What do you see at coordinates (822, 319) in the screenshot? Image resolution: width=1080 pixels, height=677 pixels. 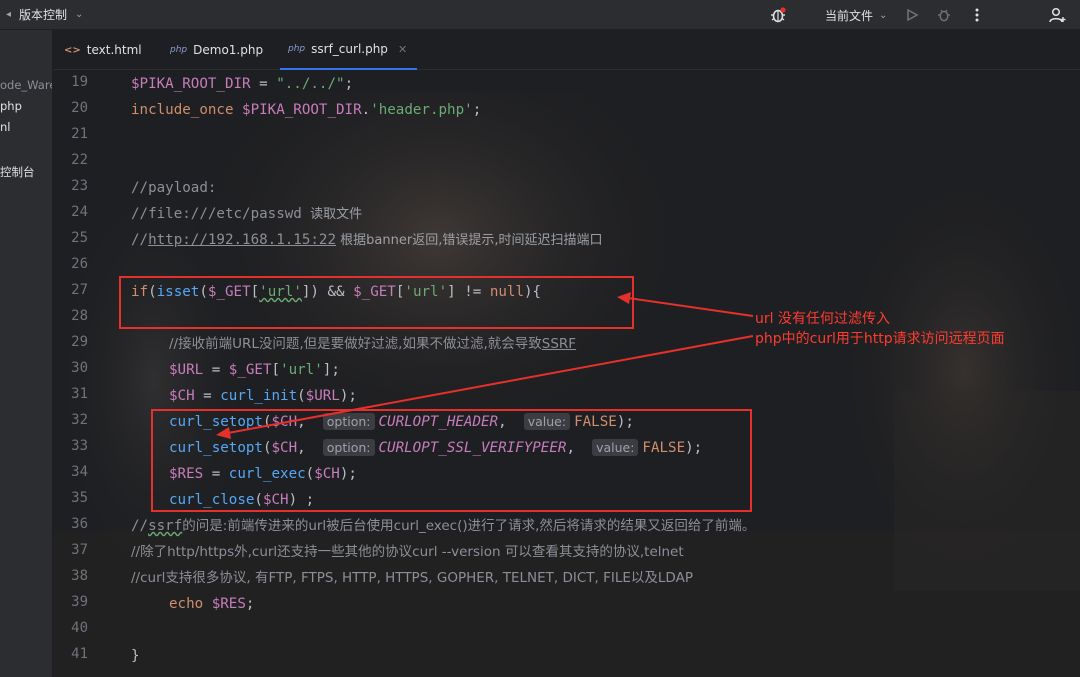 I see `annotation-line: url 没有任何过滤传入` at bounding box center [822, 319].